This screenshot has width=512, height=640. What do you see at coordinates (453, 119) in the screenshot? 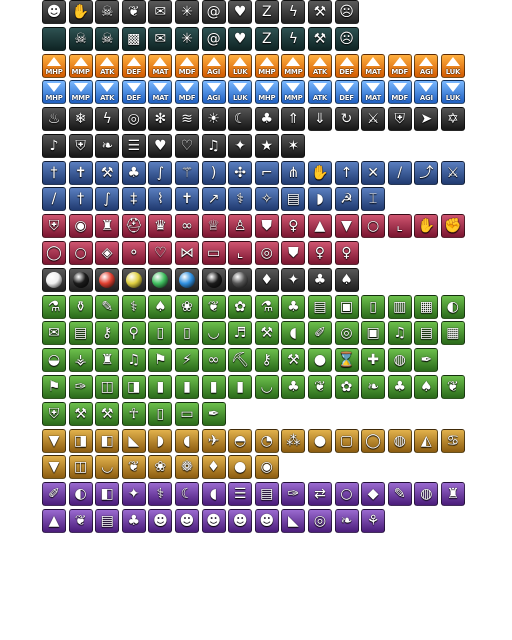
I see `star-circle-glyph: ✡` at bounding box center [453, 119].